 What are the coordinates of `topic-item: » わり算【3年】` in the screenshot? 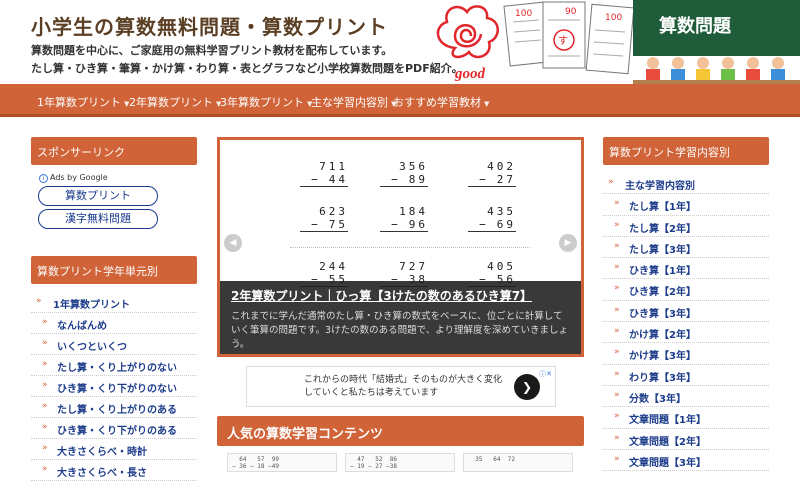 It's located at (686, 375).